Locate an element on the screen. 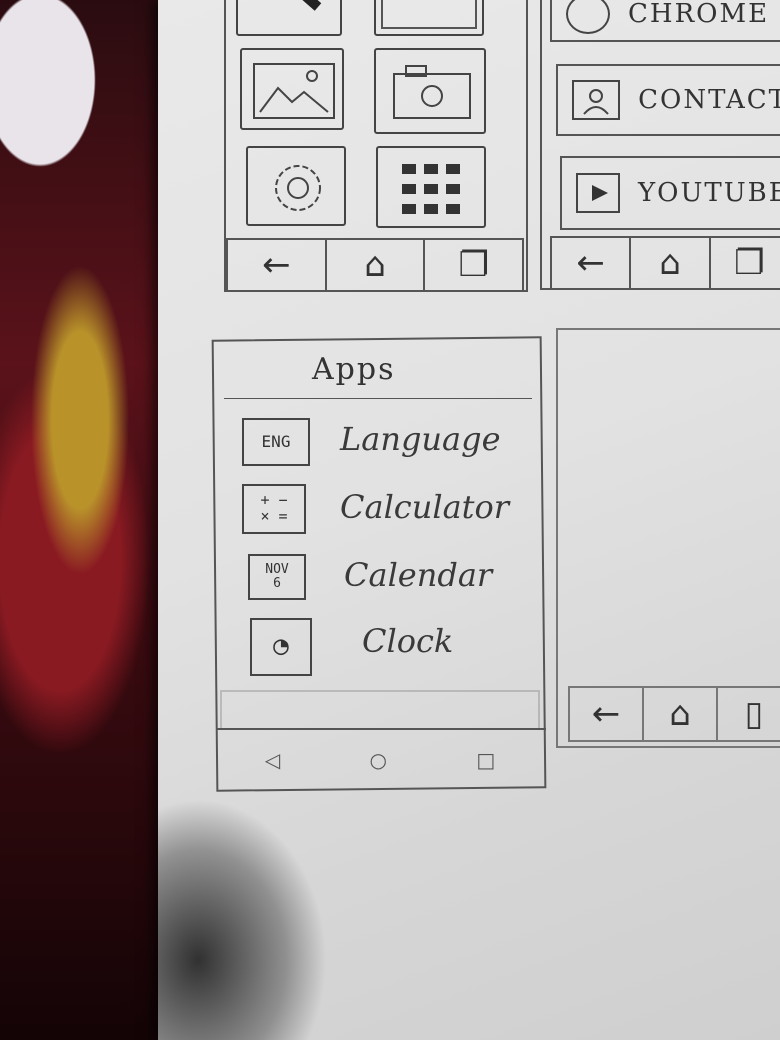  window-icon is located at coordinates (429, 14).